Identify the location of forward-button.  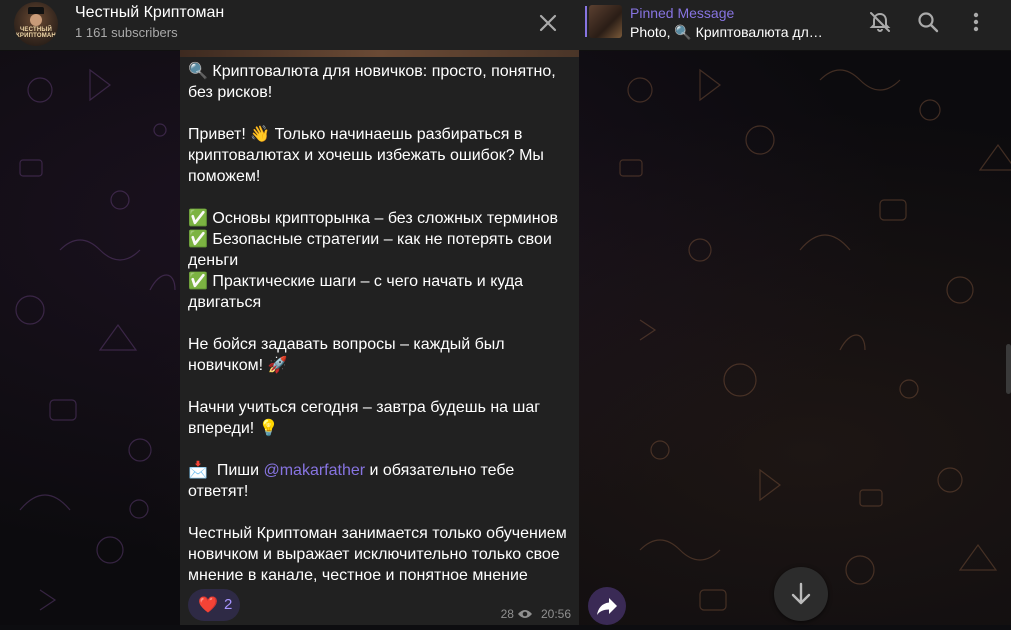
(607, 606).